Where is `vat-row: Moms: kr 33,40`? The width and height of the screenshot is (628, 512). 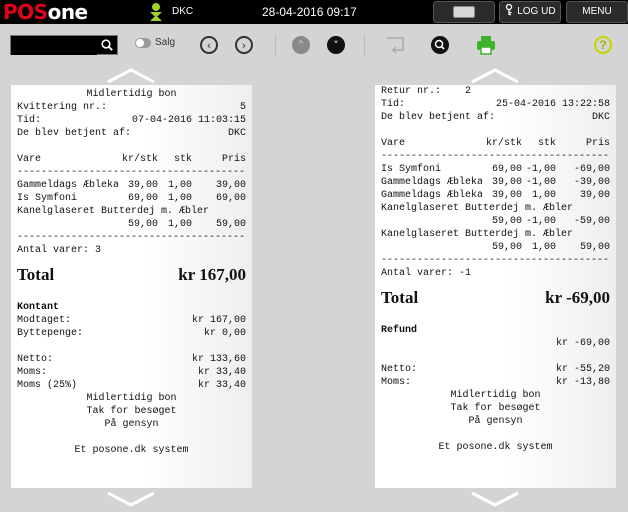
vat-row: Moms: kr 33,40 is located at coordinates (131, 372).